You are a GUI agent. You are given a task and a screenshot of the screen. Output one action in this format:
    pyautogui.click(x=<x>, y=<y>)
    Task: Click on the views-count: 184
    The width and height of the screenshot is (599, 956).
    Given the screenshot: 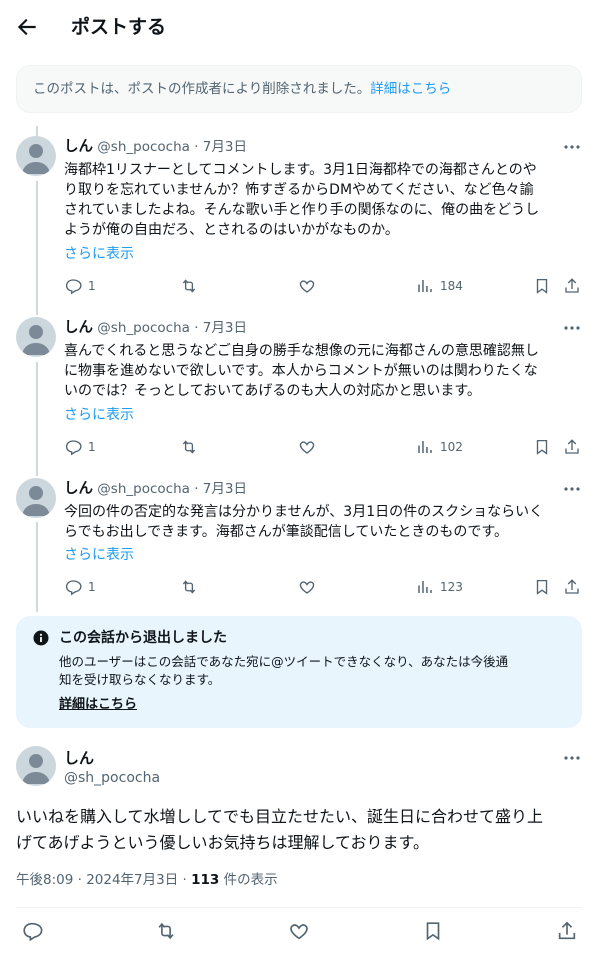 What is the action you would take?
    pyautogui.click(x=451, y=286)
    